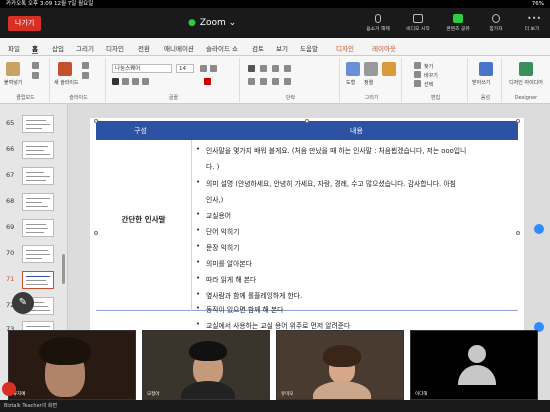 This screenshot has width=550, height=412. What do you see at coordinates (85, 75) in the screenshot?
I see `reset-icon` at bounding box center [85, 75].